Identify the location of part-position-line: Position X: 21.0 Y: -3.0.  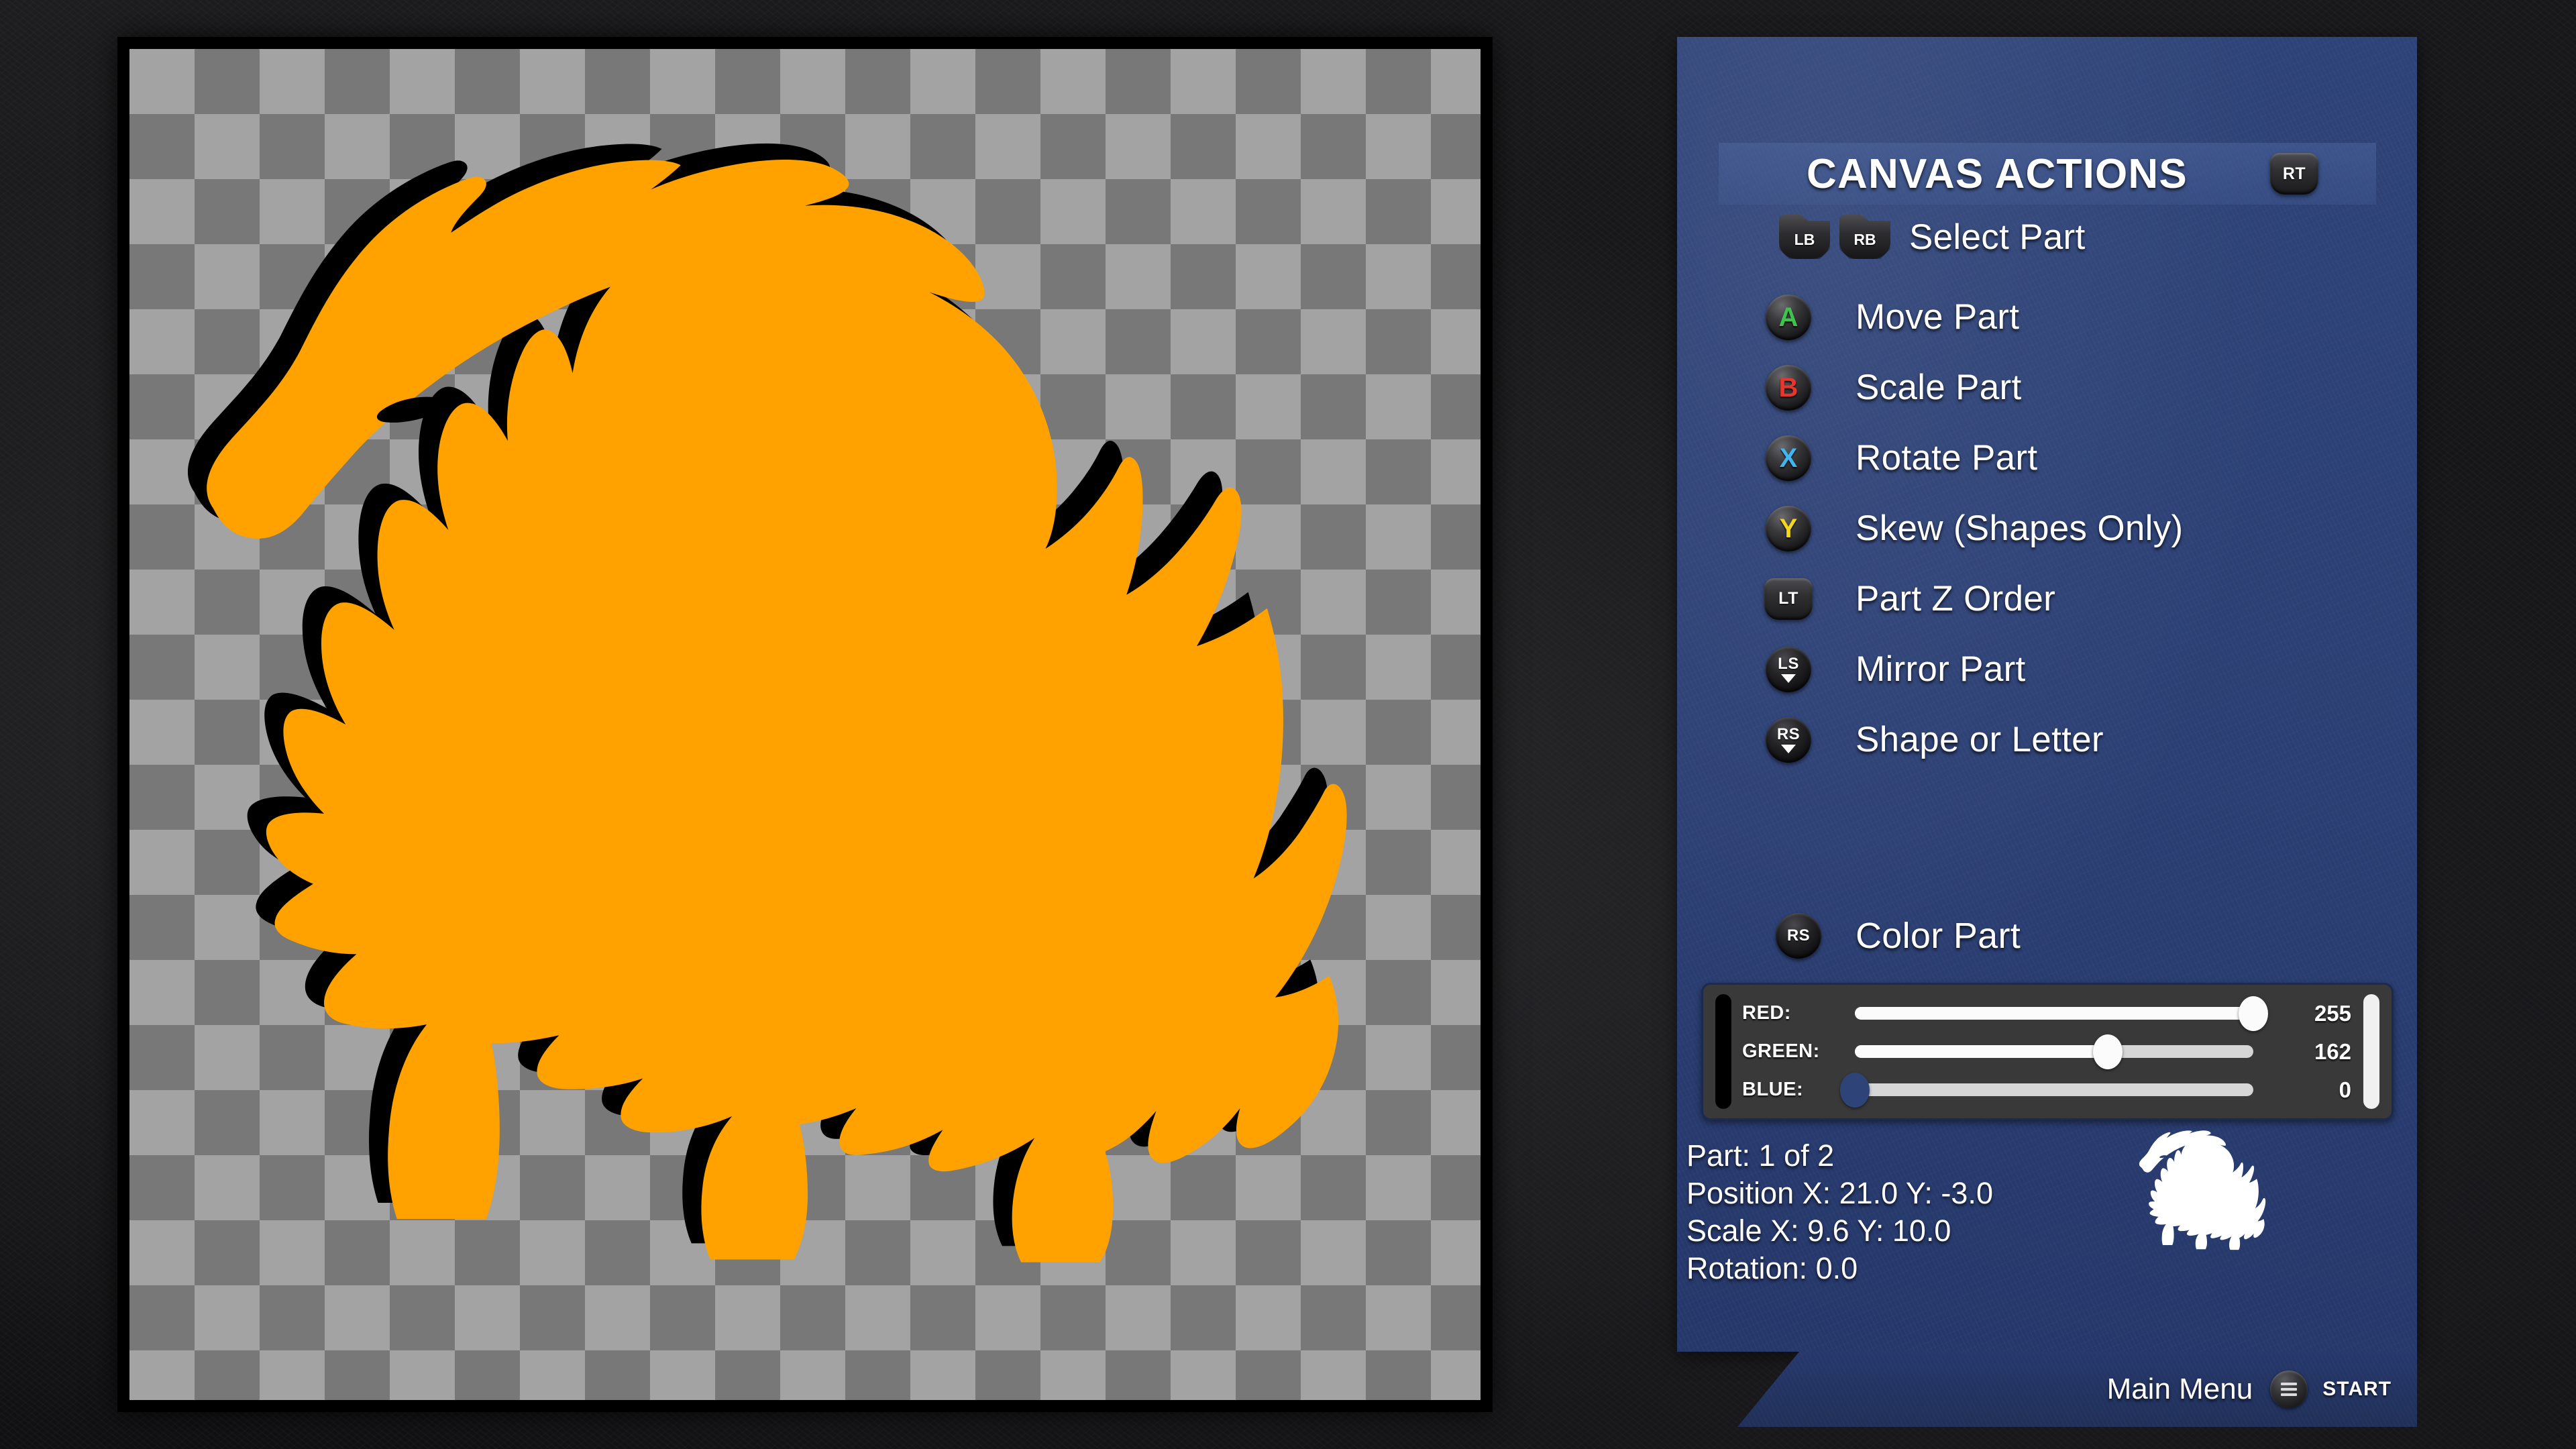
(1839, 1193).